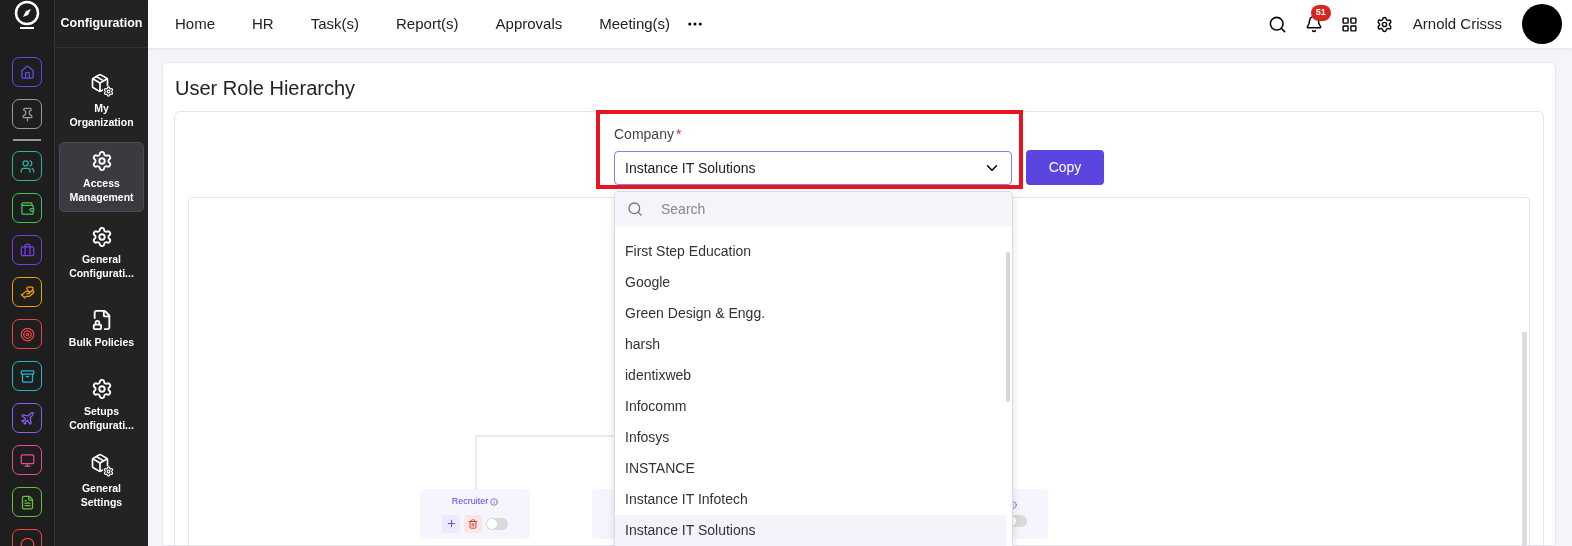 This screenshot has width=1572, height=546. I want to click on section-menu-item: Bulk Policies, so click(101, 329).